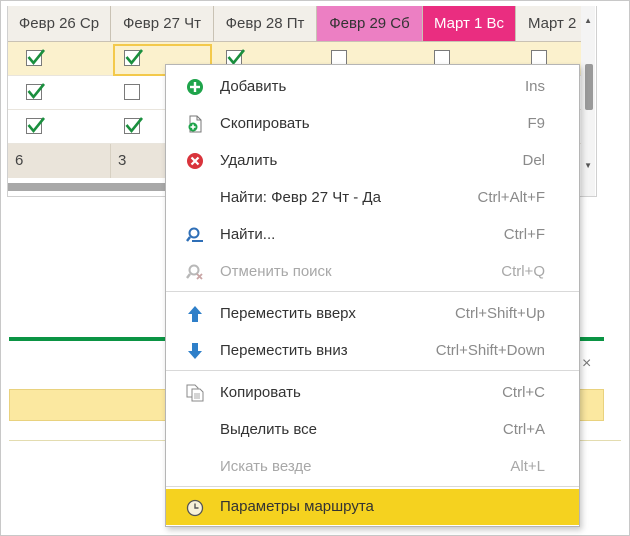 The image size is (630, 536). What do you see at coordinates (195, 235) in the screenshot?
I see `search-icon` at bounding box center [195, 235].